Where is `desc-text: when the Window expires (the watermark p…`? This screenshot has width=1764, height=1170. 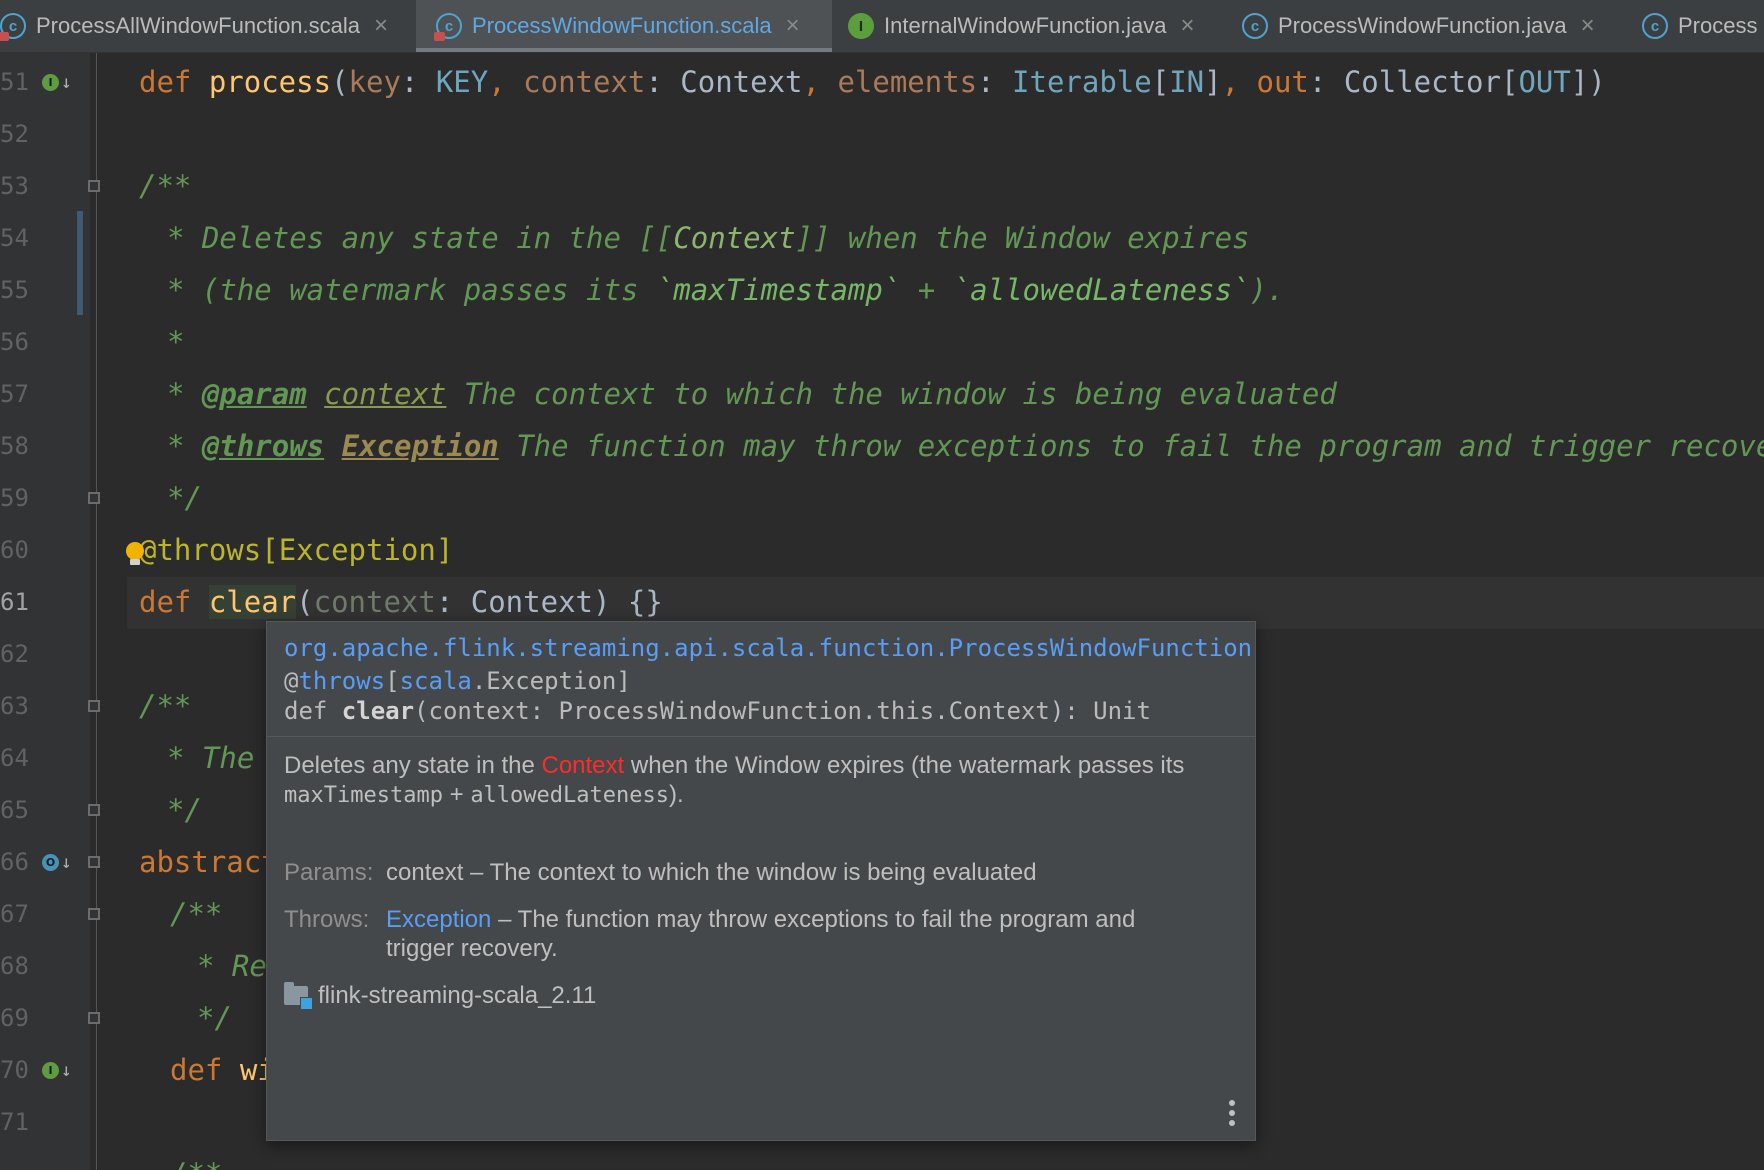 desc-text: when the Window expires (the watermark p… is located at coordinates (904, 765).